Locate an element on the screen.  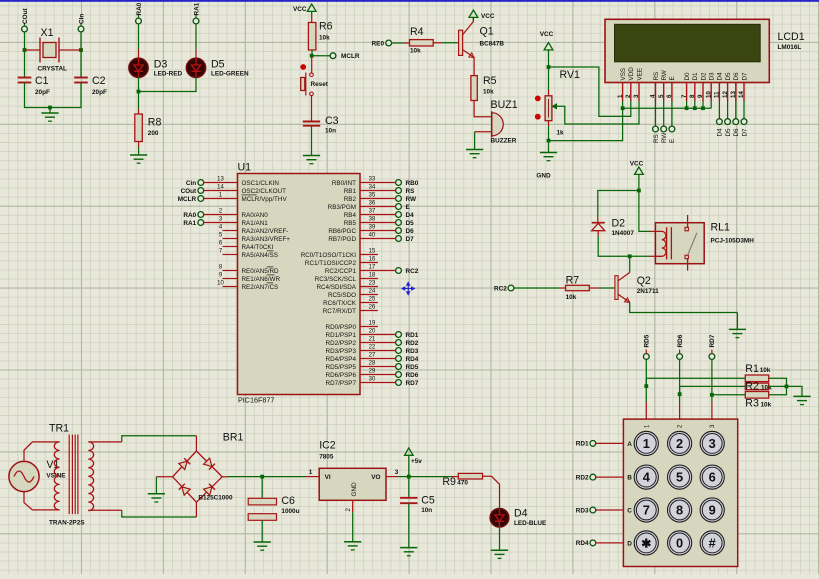
svg-text: Reset is located at coordinates (320, 84).